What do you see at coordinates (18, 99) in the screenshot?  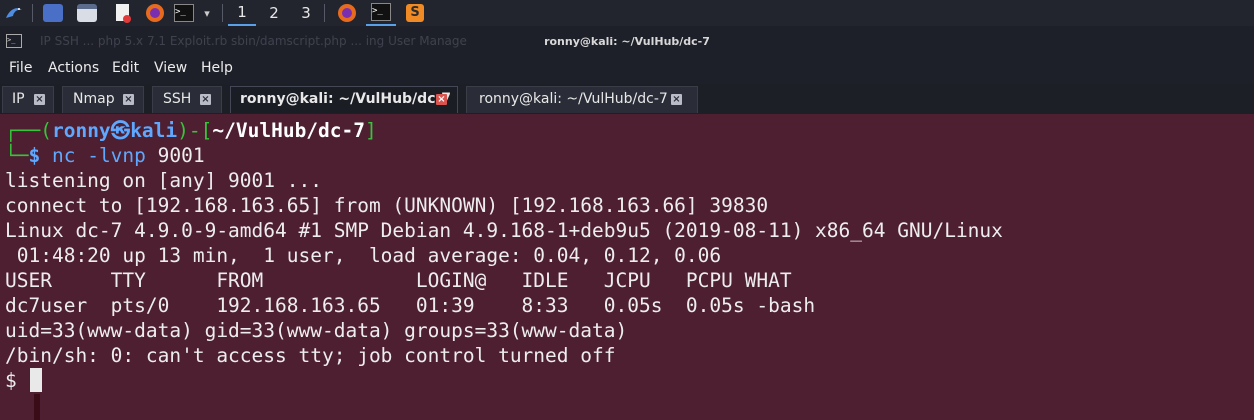 I see `tab-ip-label: IP` at bounding box center [18, 99].